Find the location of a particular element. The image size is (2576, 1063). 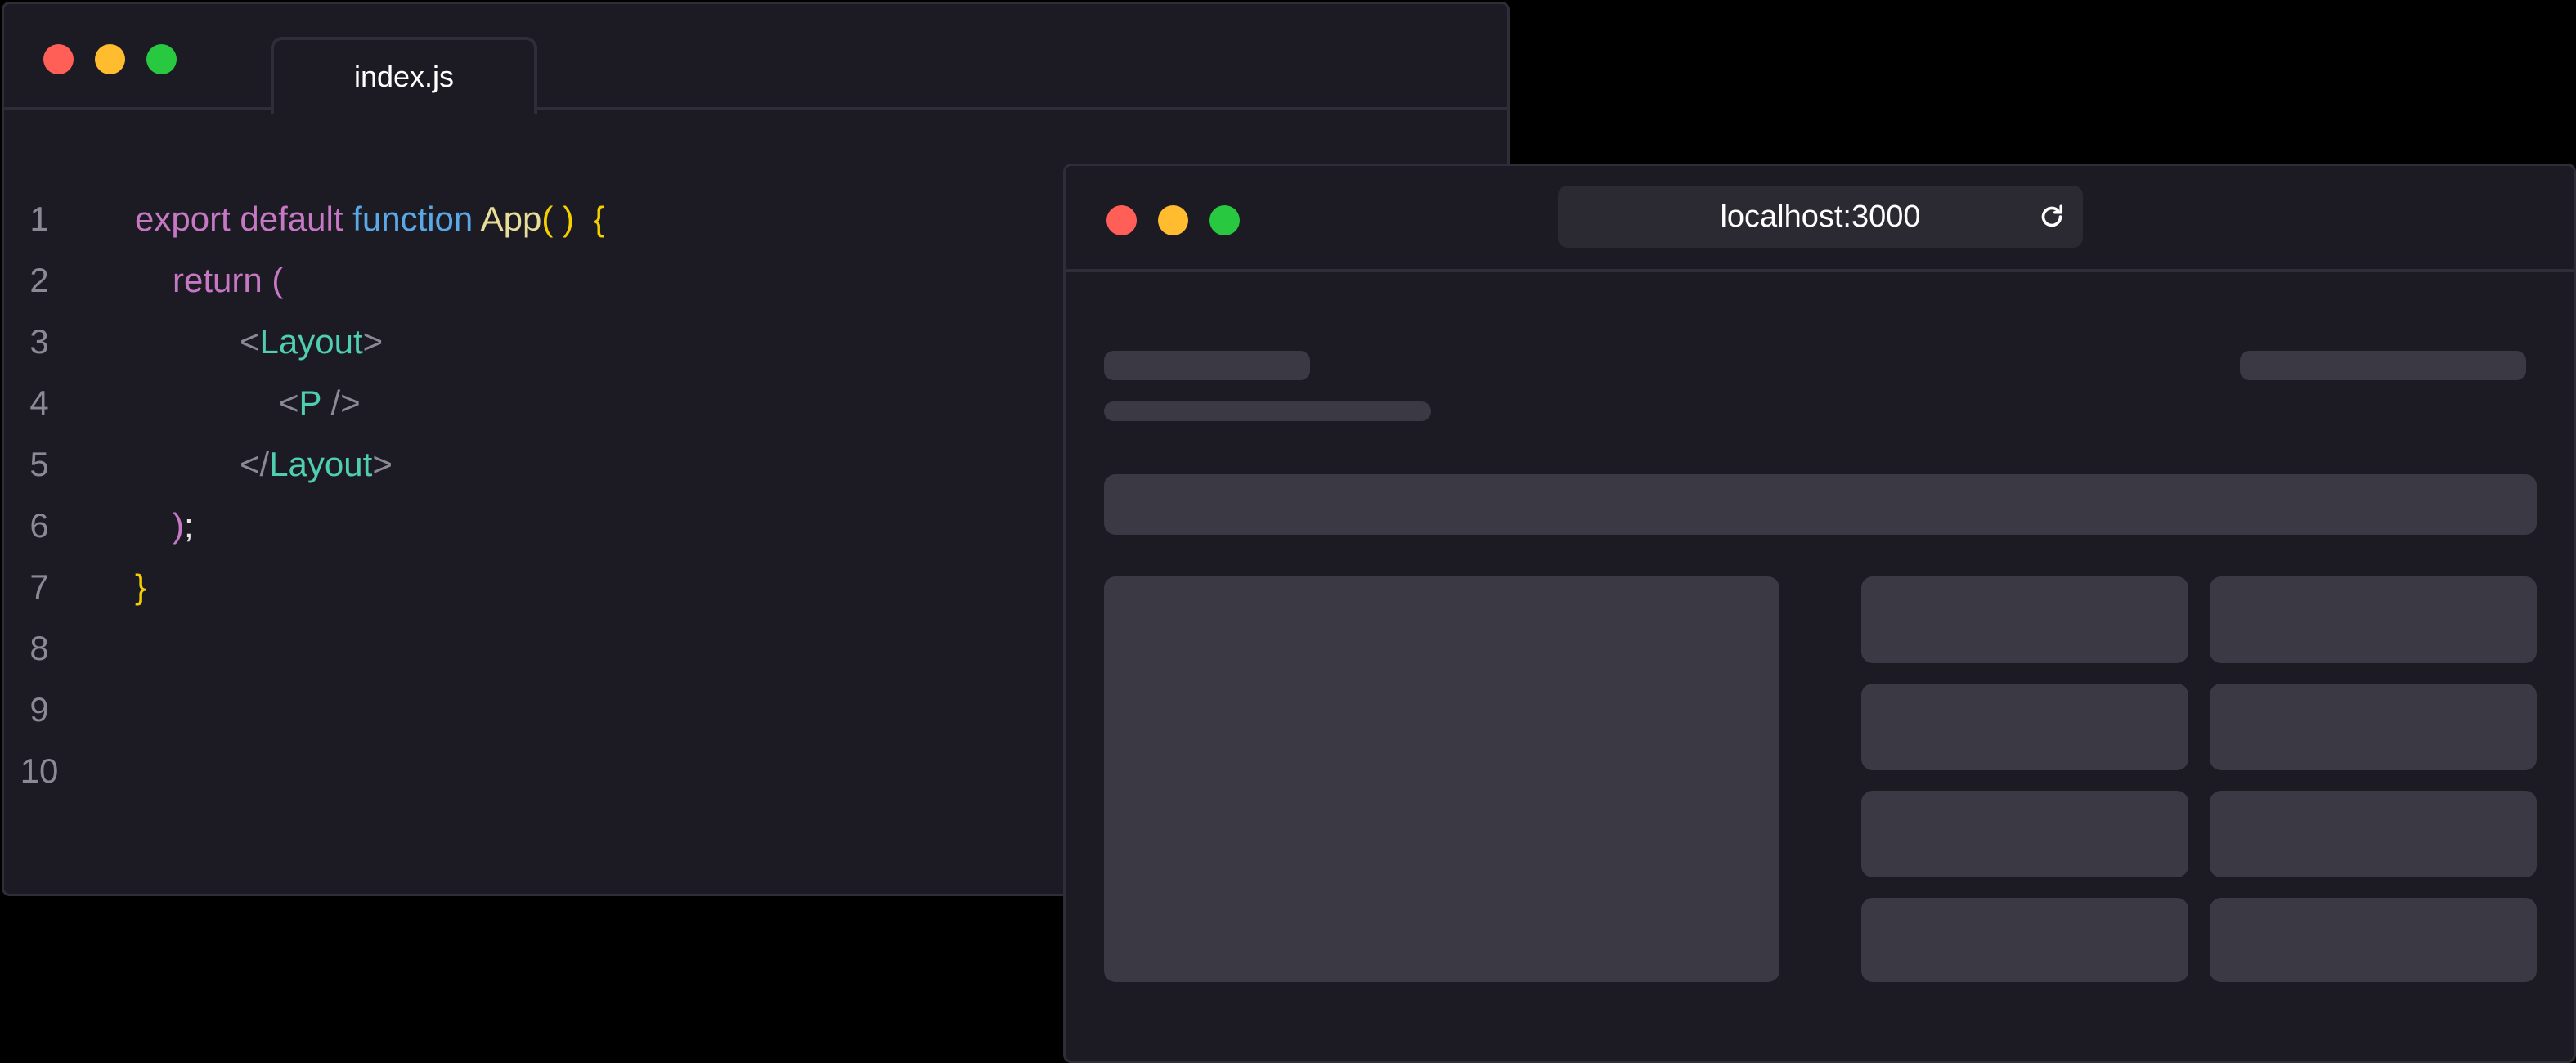

skeleton-main-card is located at coordinates (1441, 779).